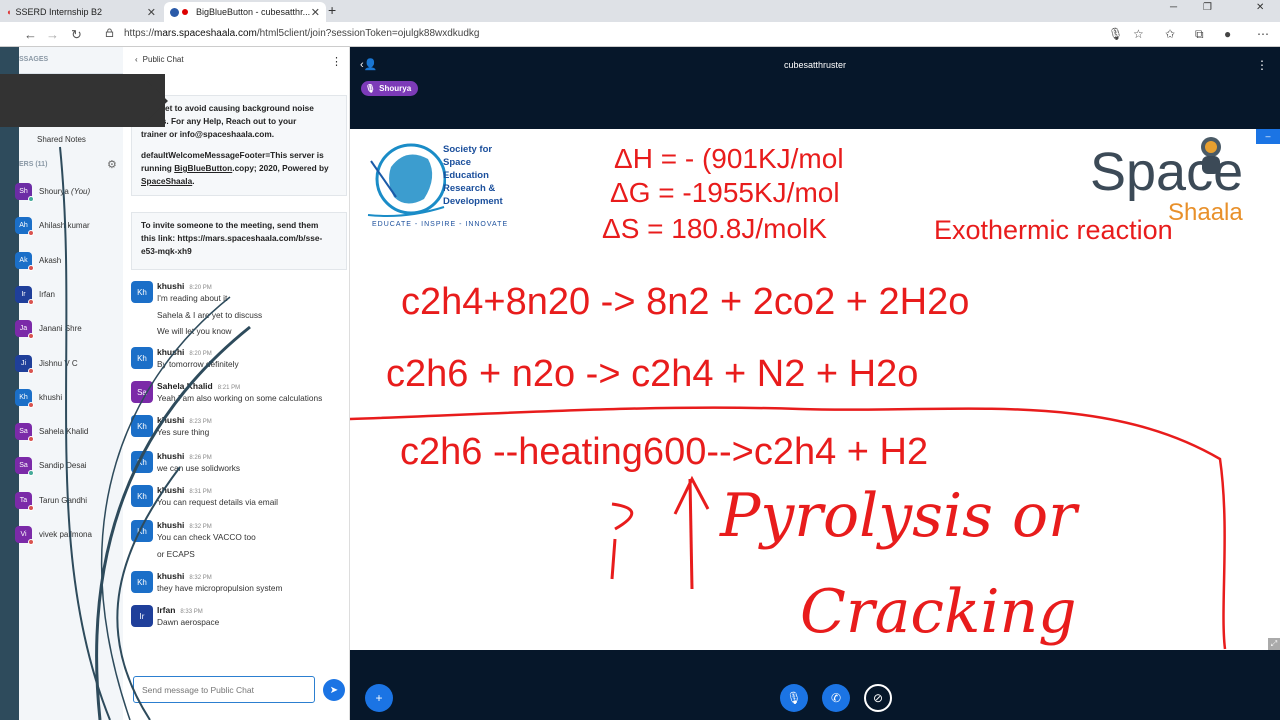 The width and height of the screenshot is (1280, 720). Describe the element at coordinates (69, 506) in the screenshot. I see `user-list-item: Ta Tarun Gandhi` at that location.